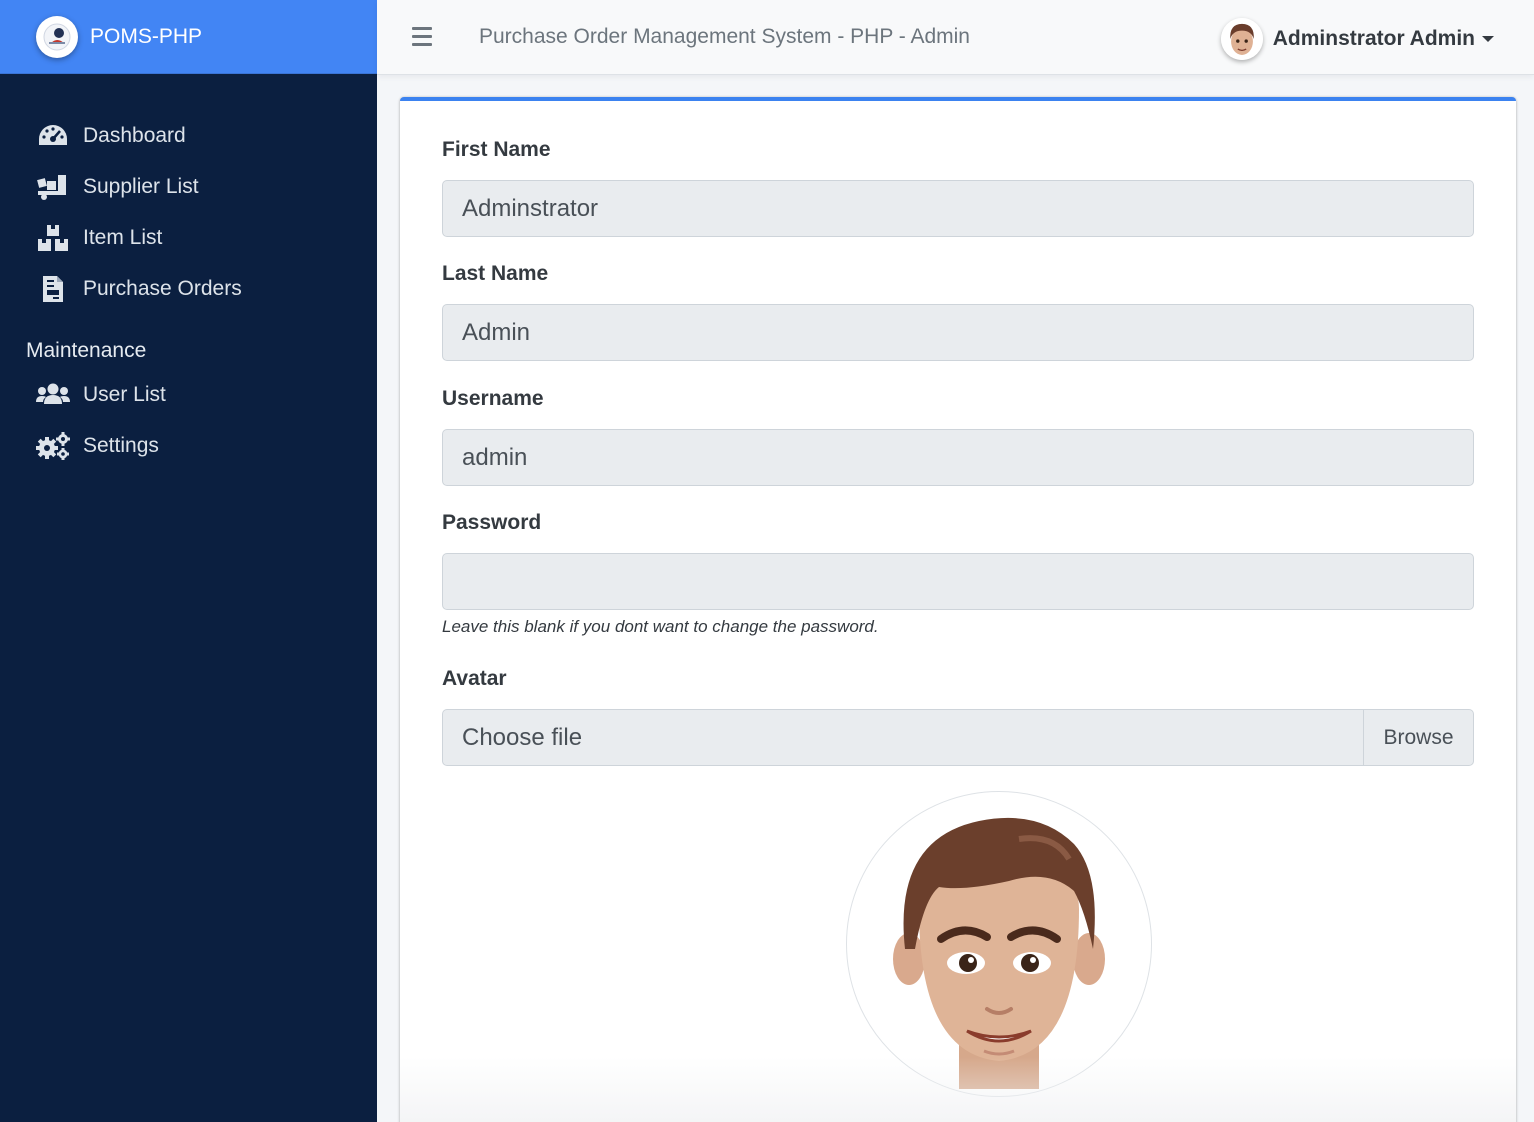 This screenshot has width=1534, height=1122. Describe the element at coordinates (495, 273) in the screenshot. I see `last-name-label: Last Name` at that location.